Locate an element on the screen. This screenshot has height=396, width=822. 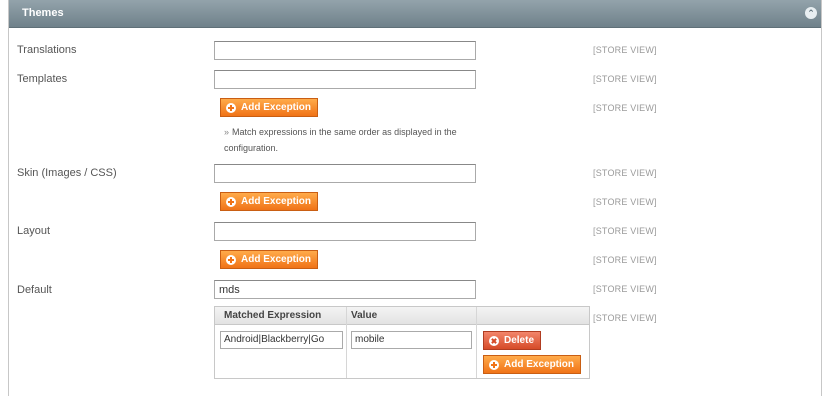
delete-label: Delete is located at coordinates (519, 340).